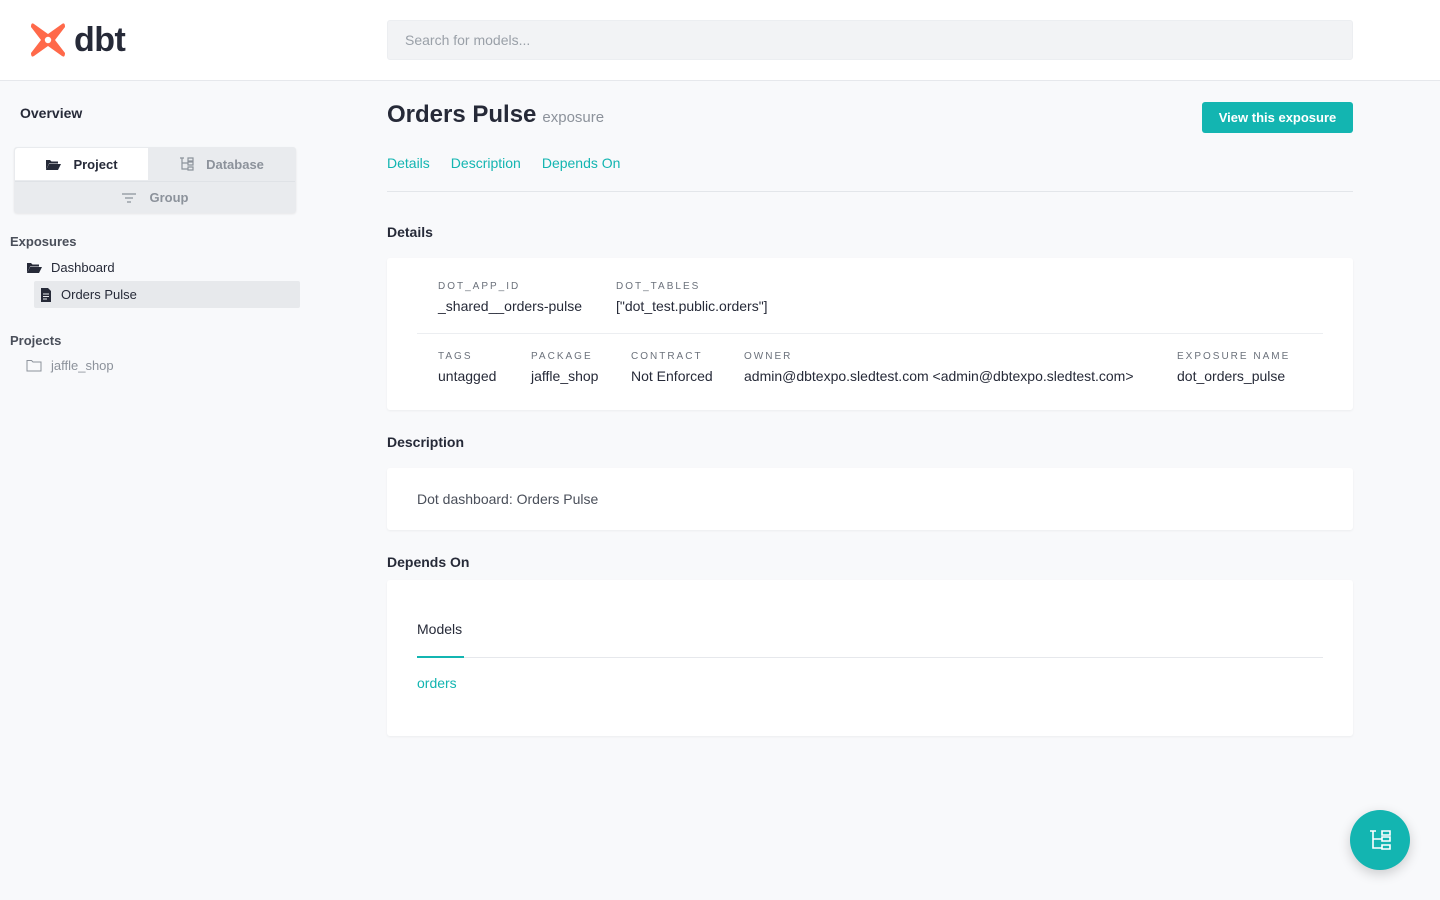 Image resolution: width=1440 pixels, height=900 pixels. I want to click on details-divider, so click(870, 333).